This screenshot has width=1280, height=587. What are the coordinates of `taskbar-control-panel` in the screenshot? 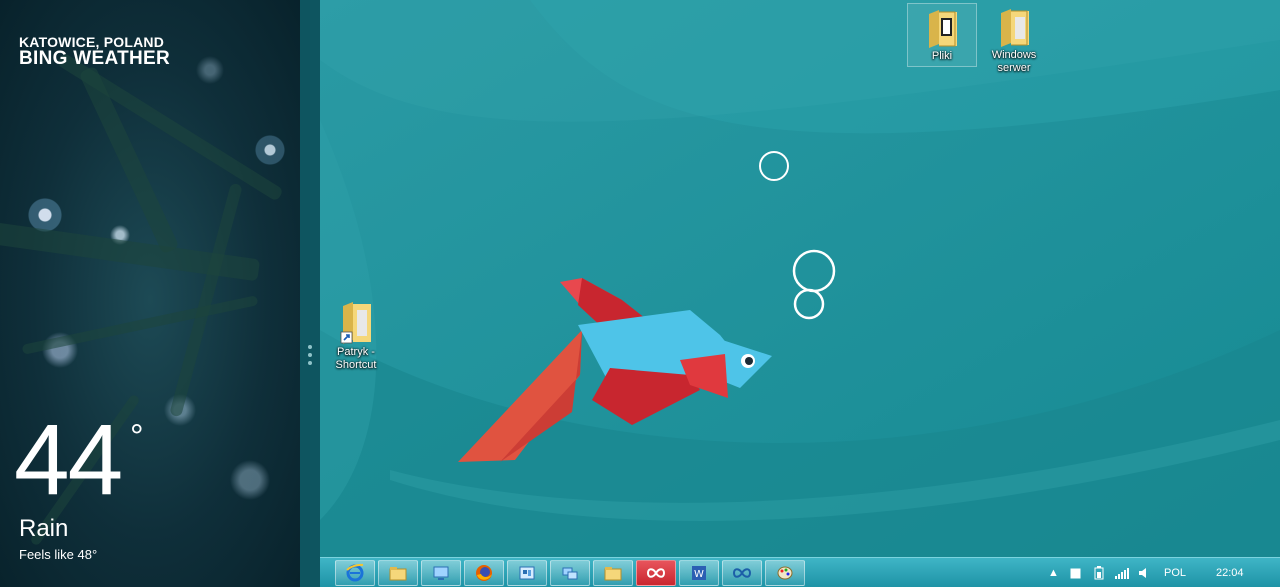 It's located at (527, 573).